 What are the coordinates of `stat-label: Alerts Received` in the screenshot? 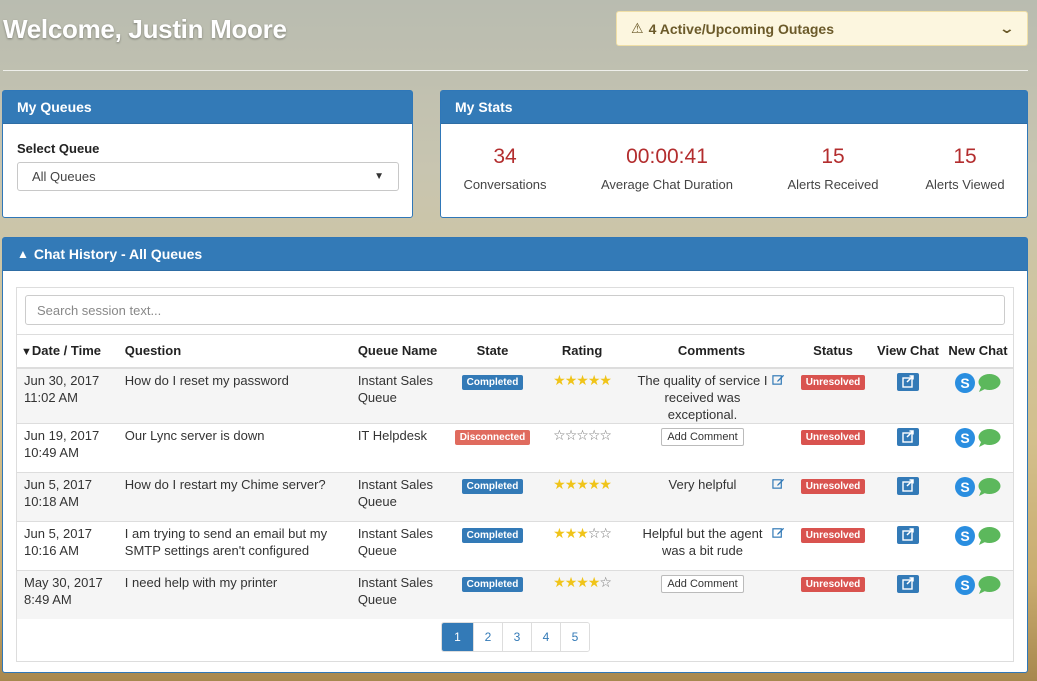 It's located at (833, 184).